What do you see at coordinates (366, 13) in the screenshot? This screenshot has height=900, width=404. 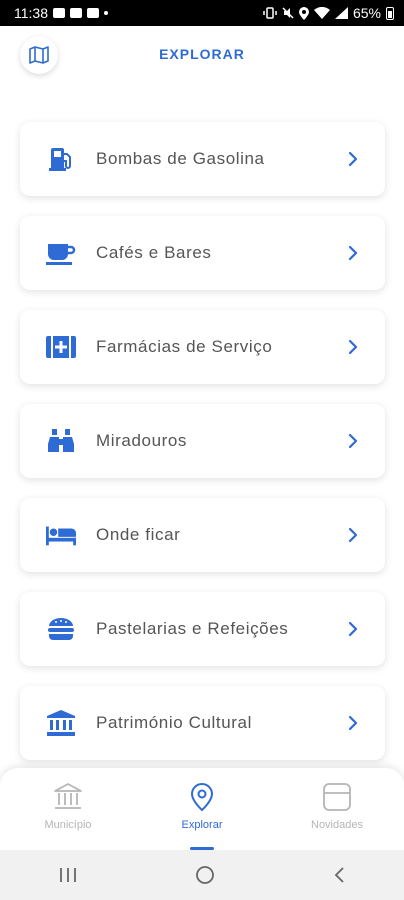 I see `battery-percent: 65%` at bounding box center [366, 13].